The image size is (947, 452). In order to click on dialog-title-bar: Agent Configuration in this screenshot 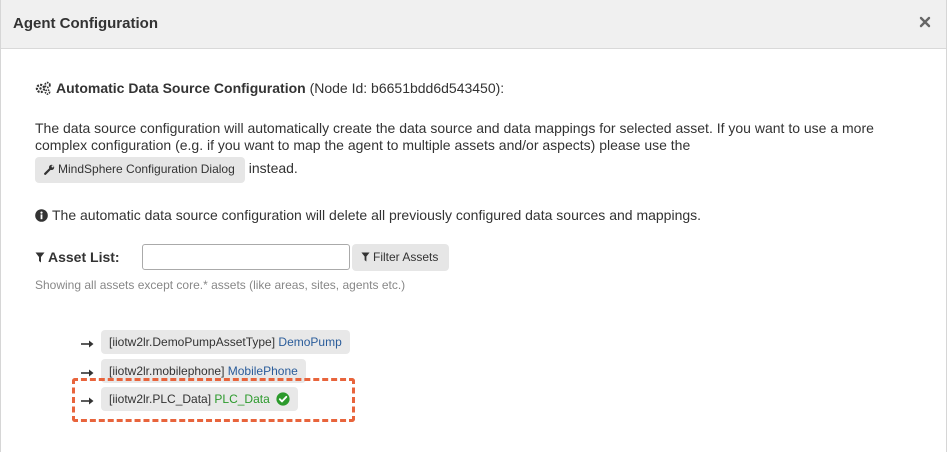, I will do `click(473, 24)`.